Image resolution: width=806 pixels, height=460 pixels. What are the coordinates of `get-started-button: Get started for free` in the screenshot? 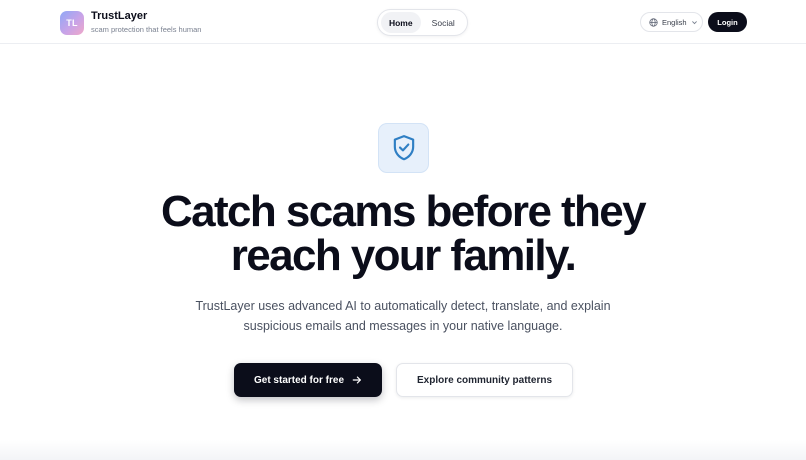 It's located at (308, 380).